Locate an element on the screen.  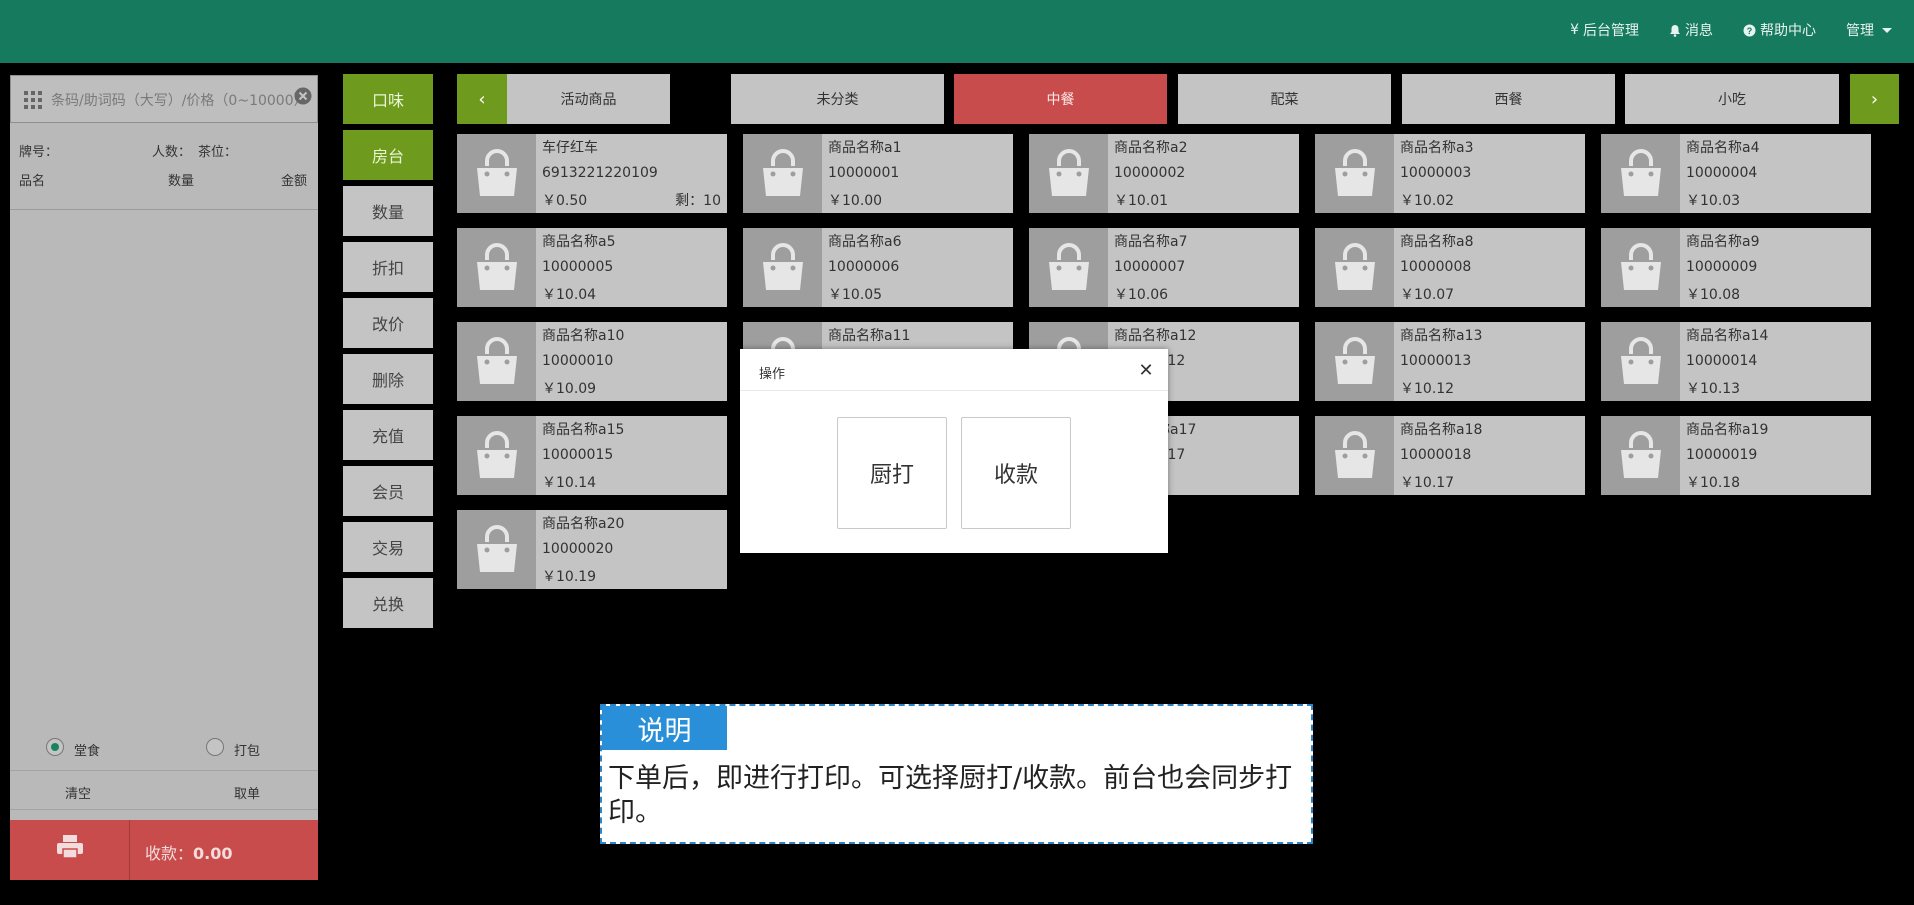
tab-western-food: 西餐 is located at coordinates (1508, 99).